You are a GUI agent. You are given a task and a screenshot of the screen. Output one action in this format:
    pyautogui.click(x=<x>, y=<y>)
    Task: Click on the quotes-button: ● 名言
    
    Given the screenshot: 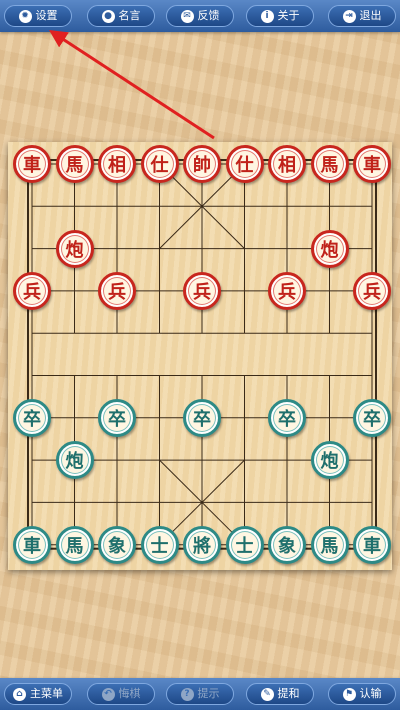 What is the action you would take?
    pyautogui.click(x=121, y=16)
    